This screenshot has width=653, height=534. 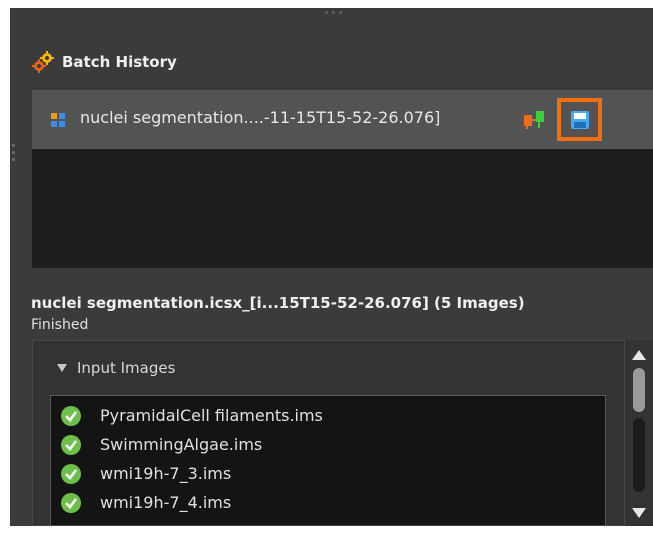 I want to click on caret-down-icon, so click(x=62, y=368).